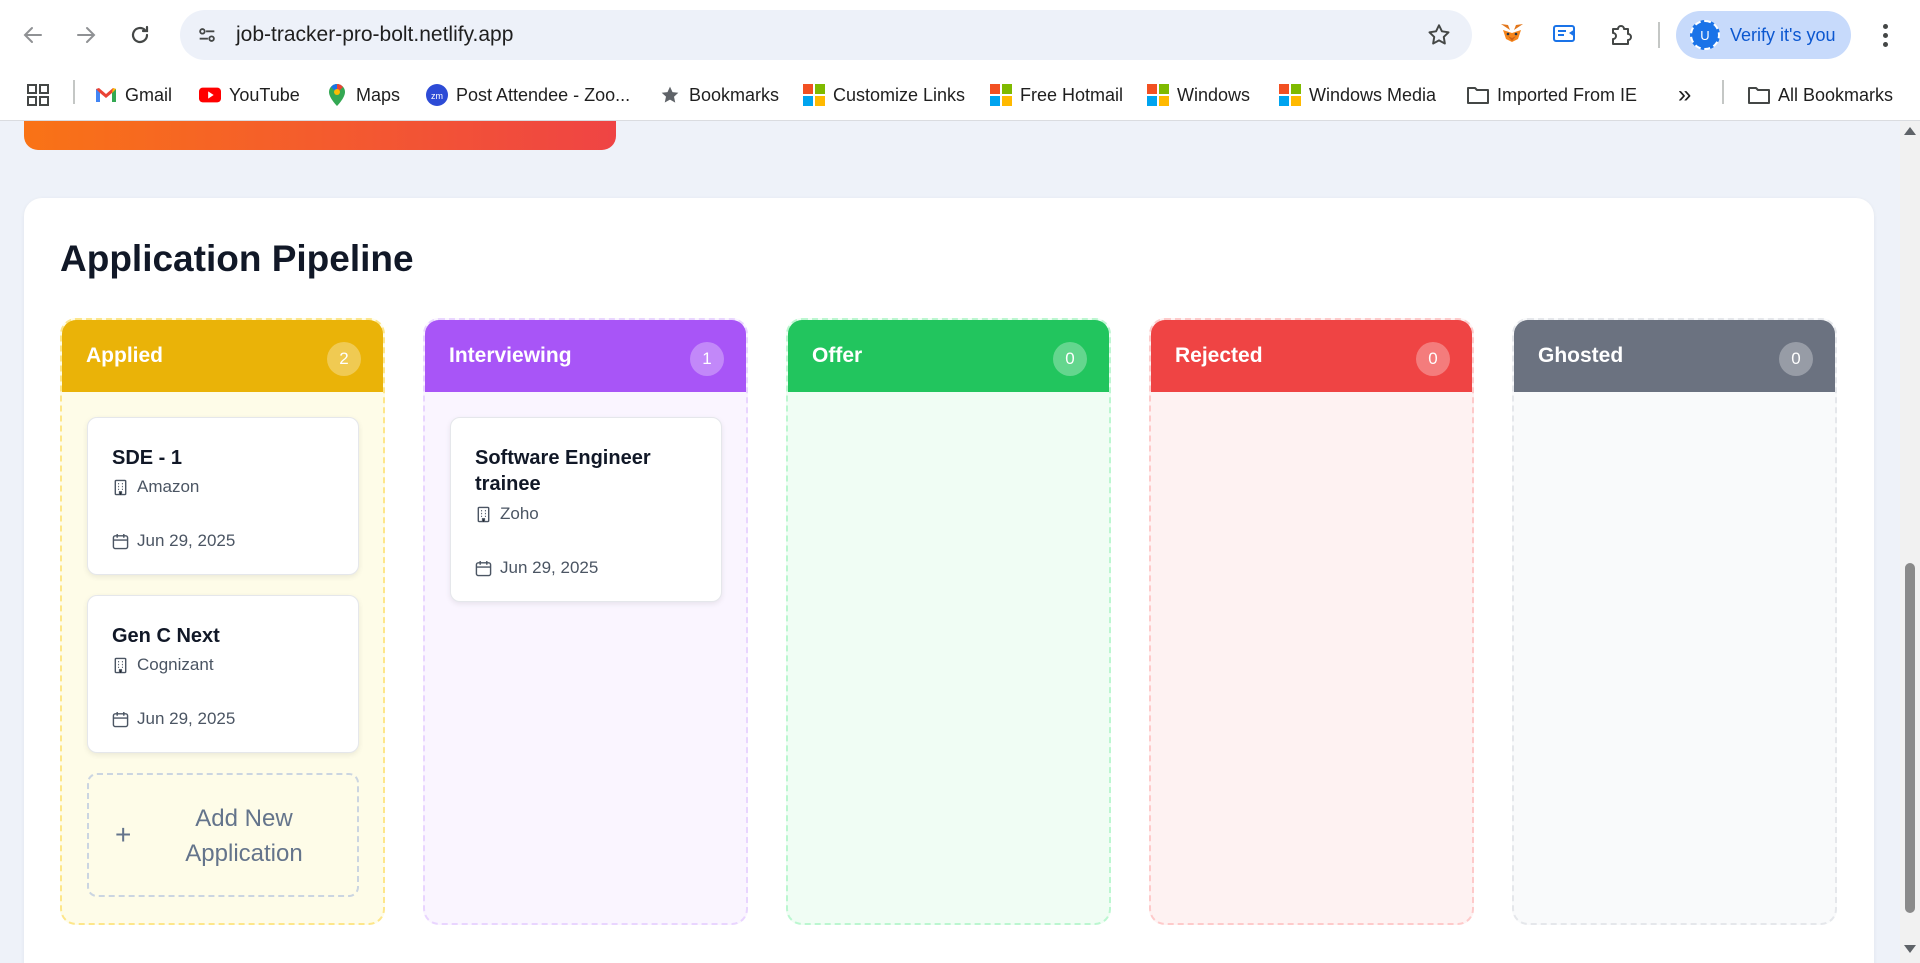  Describe the element at coordinates (1072, 94) in the screenshot. I see `bookmark-label: Free Hotmail` at that location.